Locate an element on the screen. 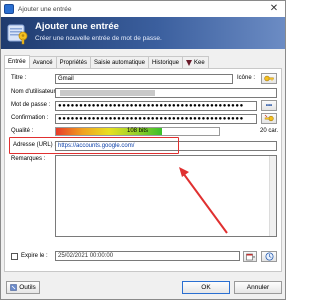 This screenshot has width=320, height=300. tab-kee: Kee is located at coordinates (195, 62).